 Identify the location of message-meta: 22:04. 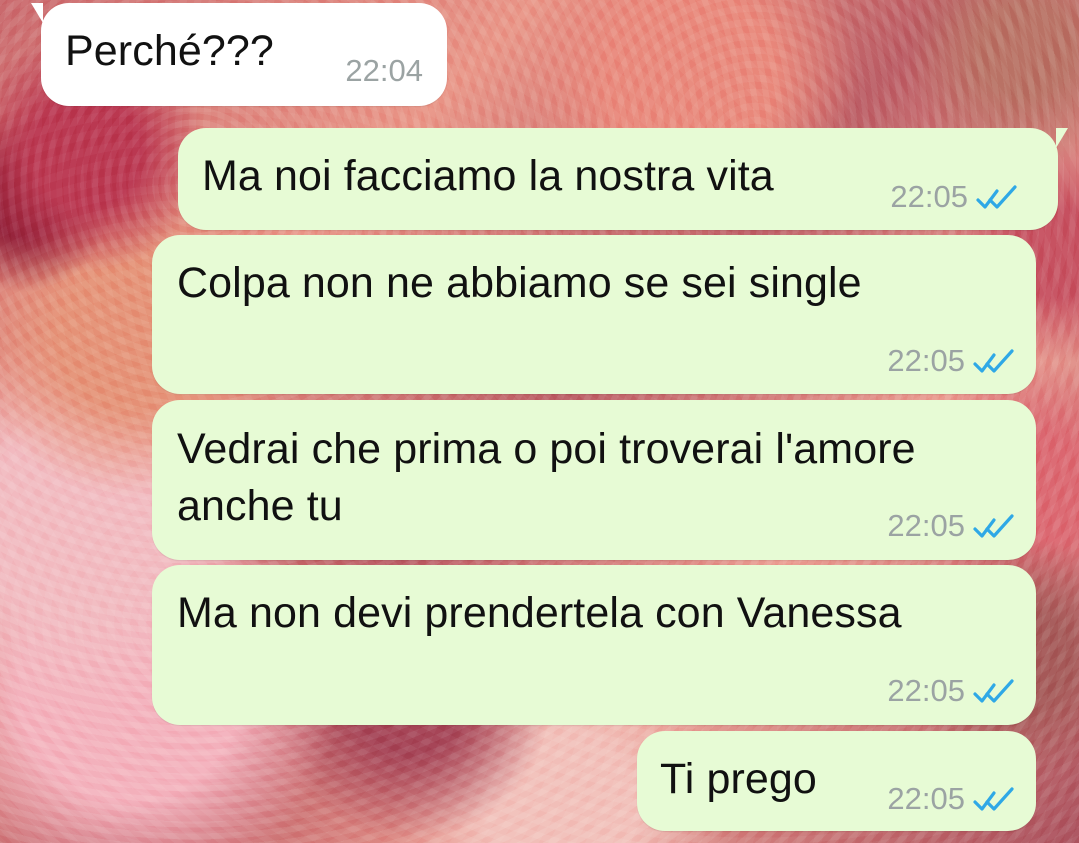
(384, 70).